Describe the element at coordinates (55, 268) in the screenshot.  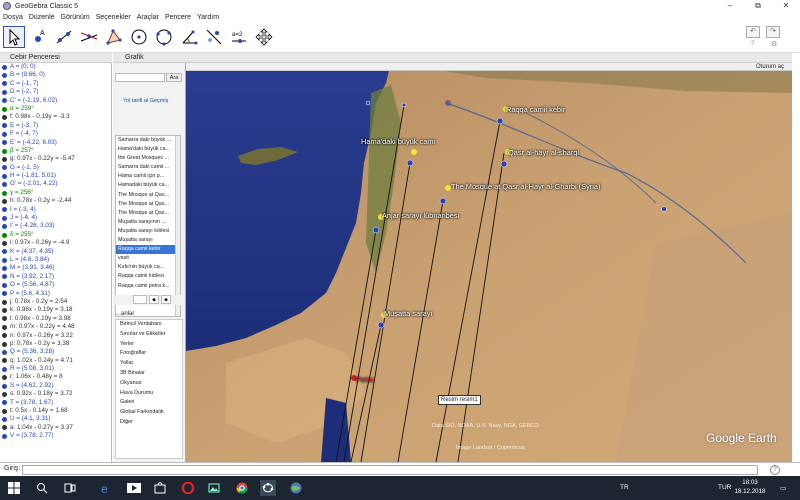
I see `algebra-item: M = (3.91, 3.46)` at that location.